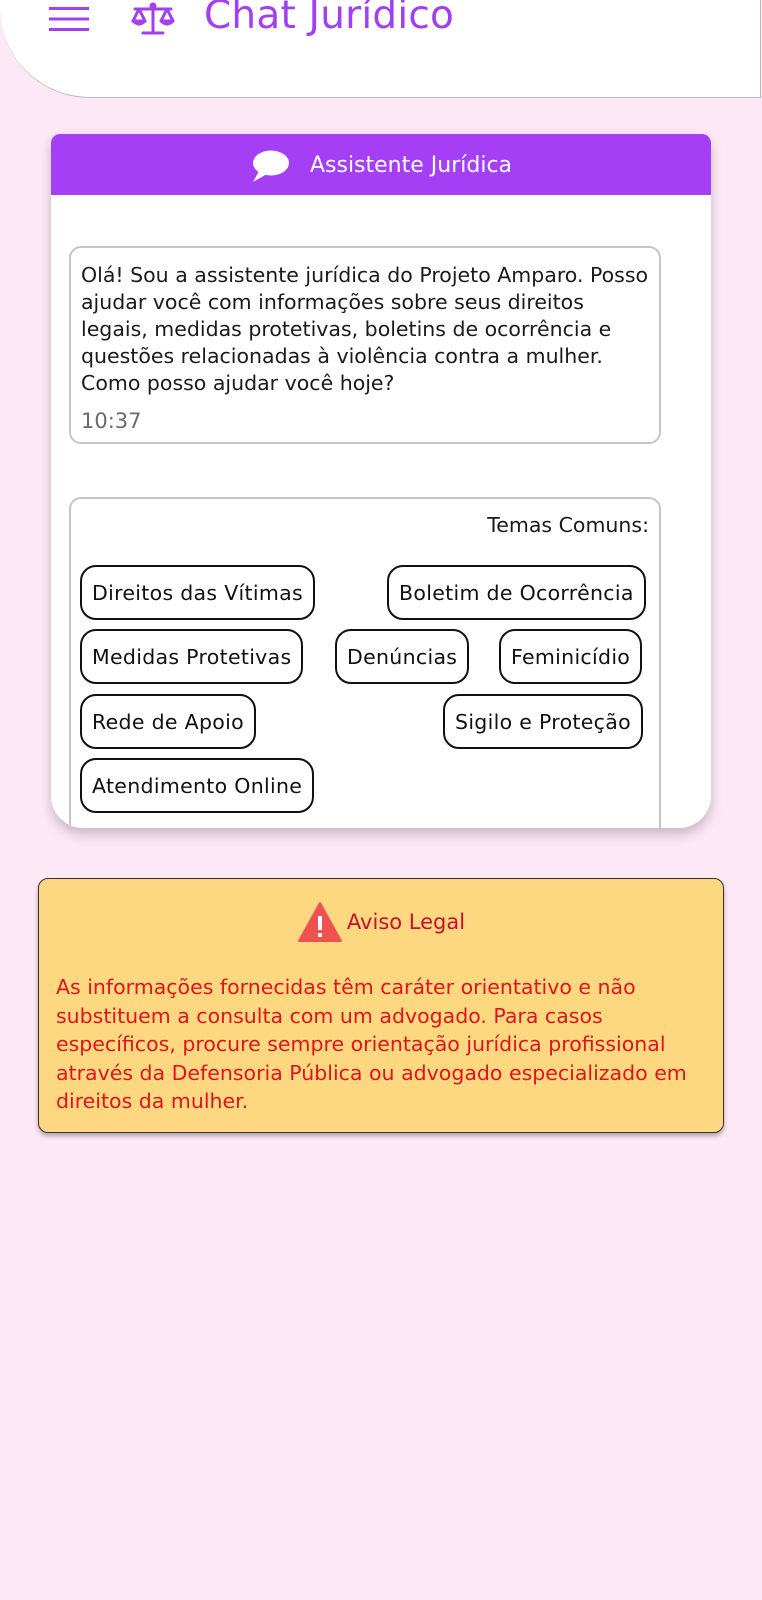  Describe the element at coordinates (406, 922) in the screenshot. I see `legal-notice-title: Aviso Legal` at that location.